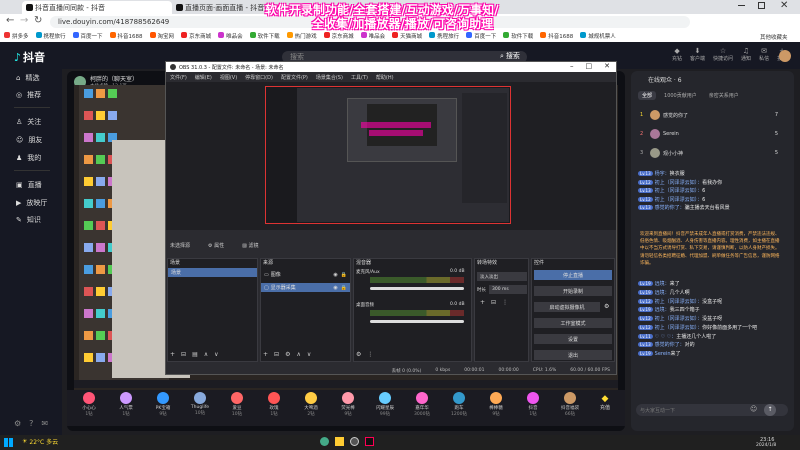  Describe the element at coordinates (572, 66) in the screenshot. I see `minimize-icon: –` at that location.